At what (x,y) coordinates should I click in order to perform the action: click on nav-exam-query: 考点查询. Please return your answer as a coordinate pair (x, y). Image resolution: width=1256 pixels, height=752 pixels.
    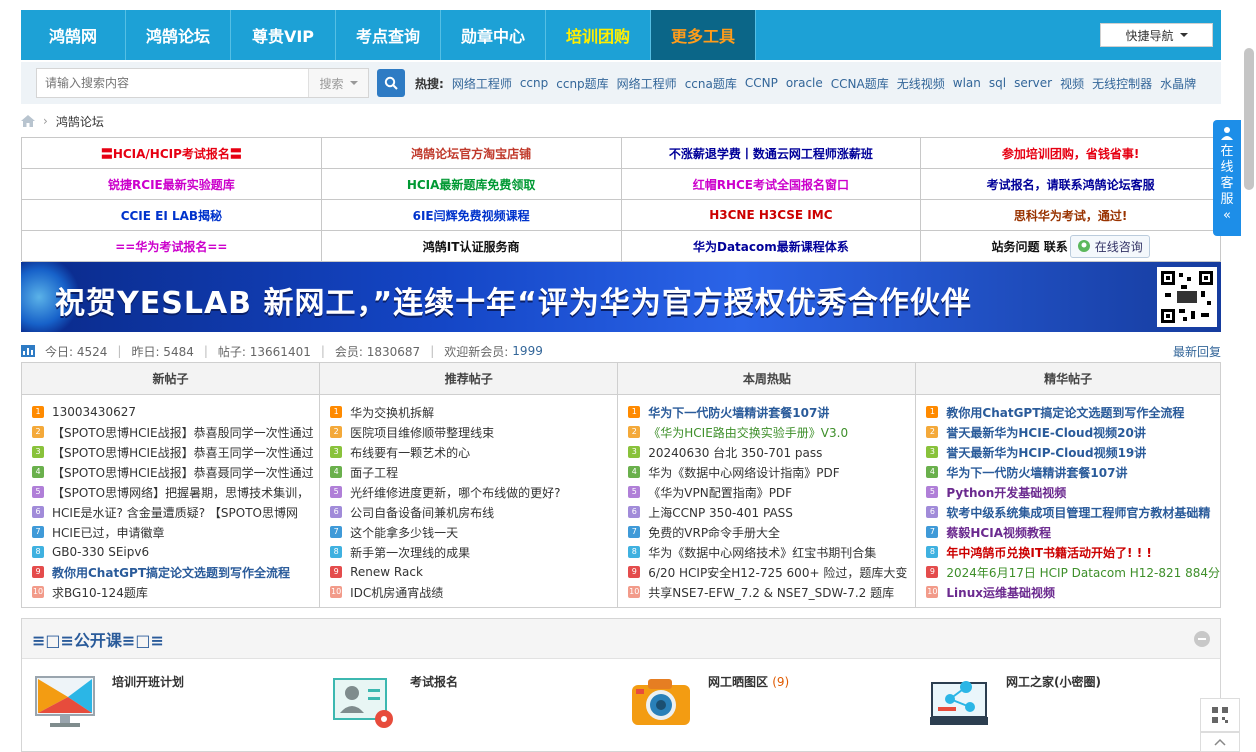
    Looking at the image, I should click on (388, 35).